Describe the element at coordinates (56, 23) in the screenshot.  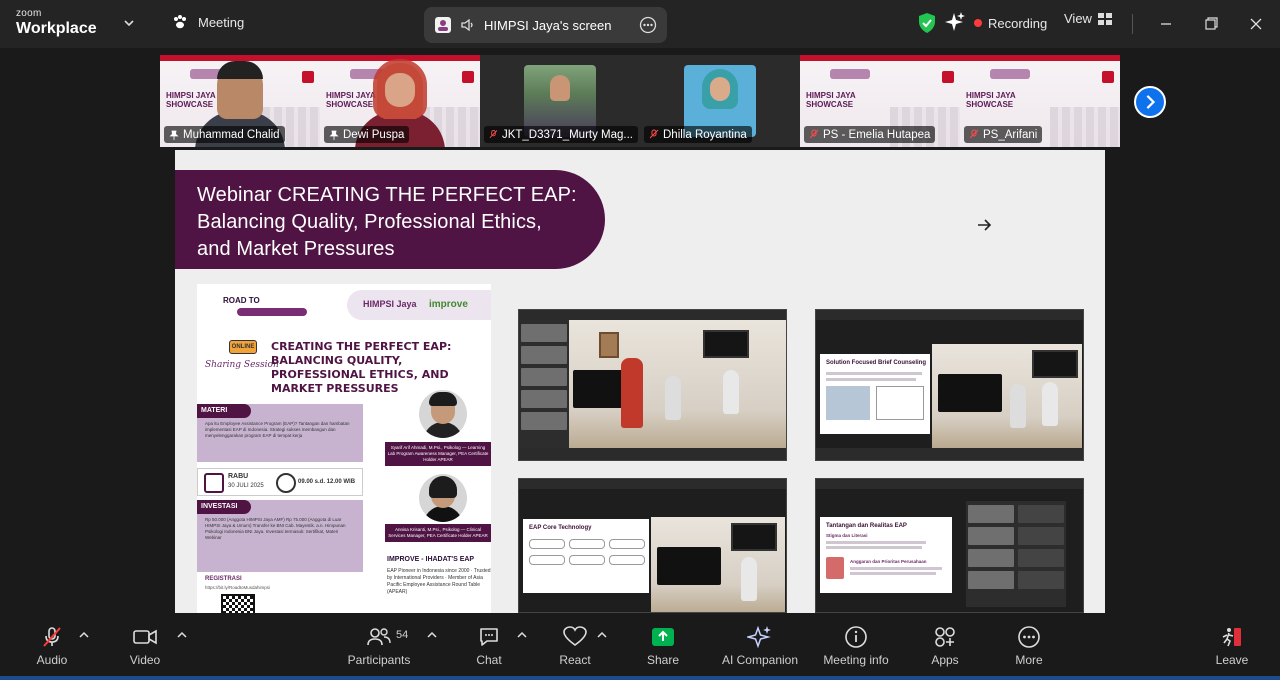
I see `app-brand: zoom Workplace` at that location.